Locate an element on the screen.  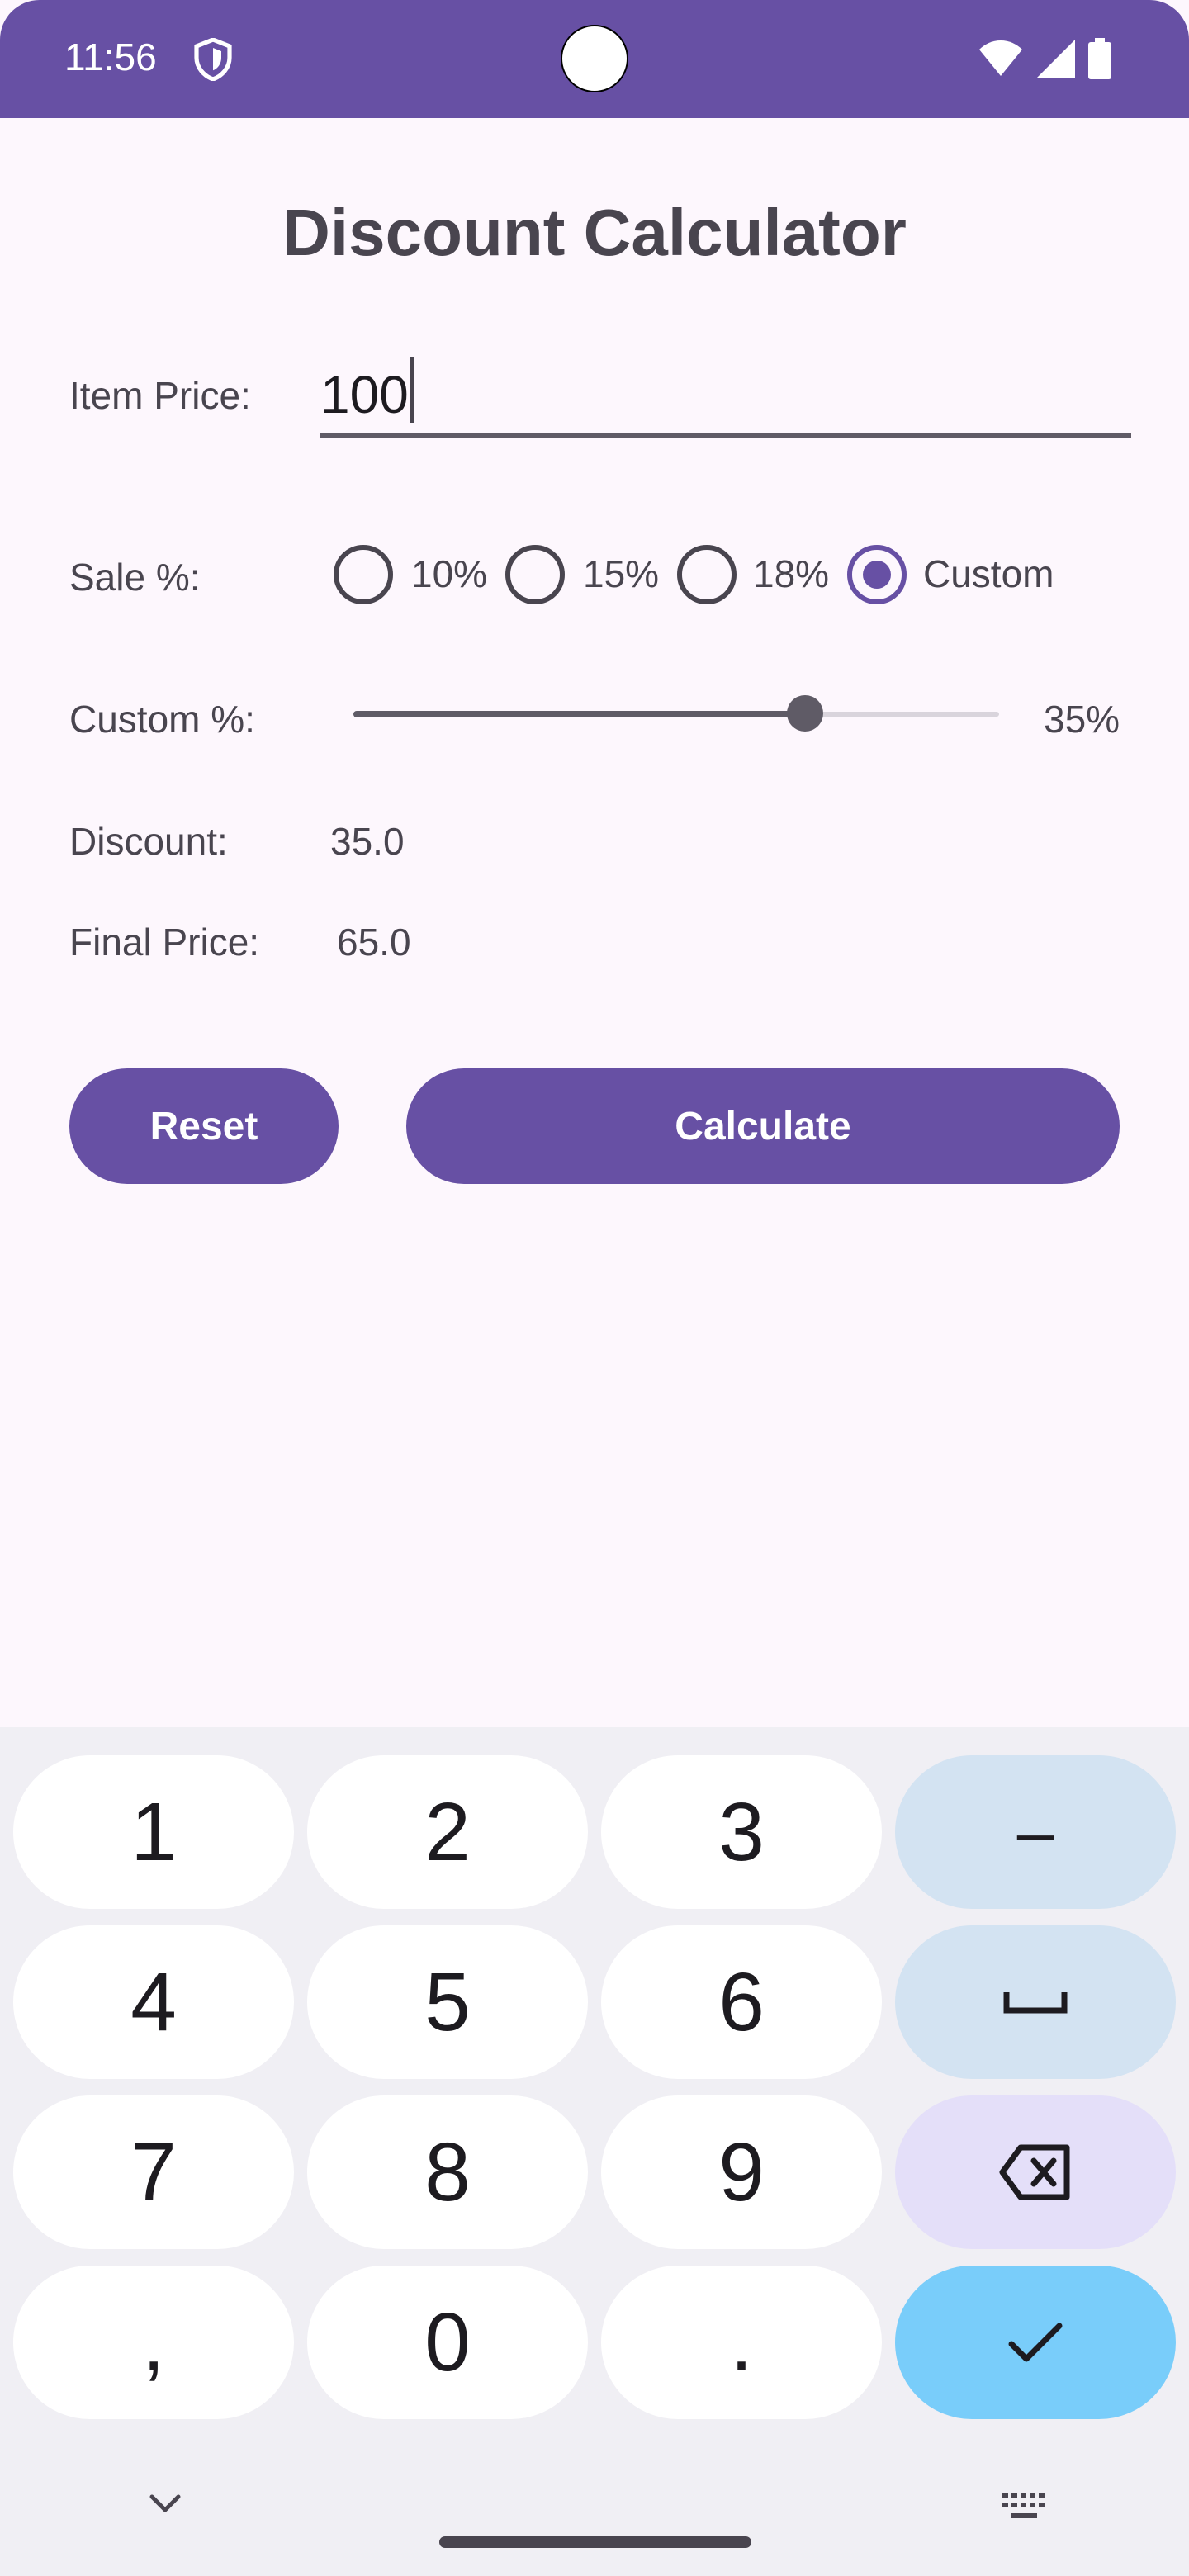
signal-icon is located at coordinates (1056, 59).